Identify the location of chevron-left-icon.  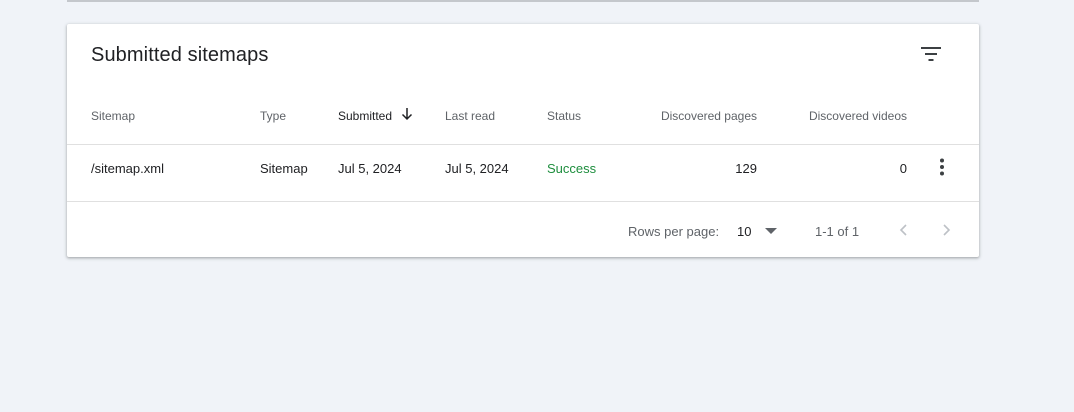
(903, 230).